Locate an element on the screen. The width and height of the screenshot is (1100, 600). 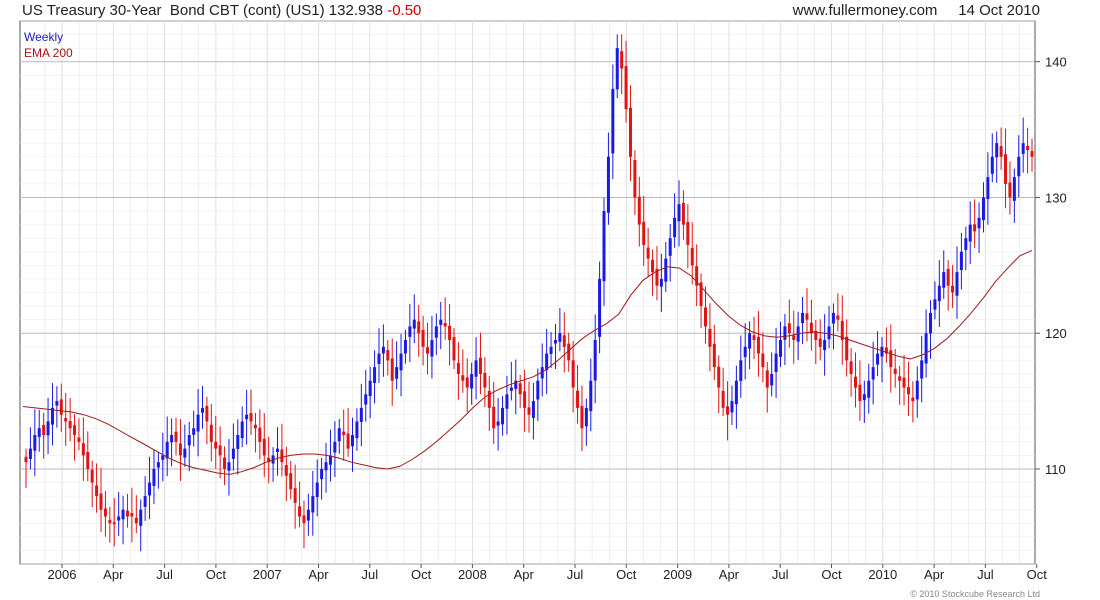
copyright: © 2010 Stockcube Research Ltd is located at coordinates (975, 594).